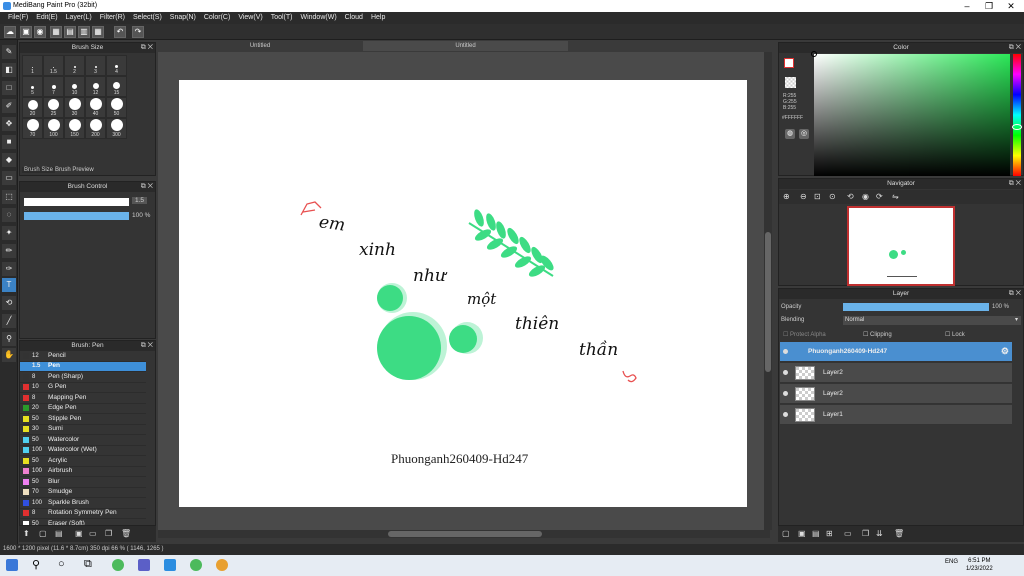  What do you see at coordinates (83, 514) in the screenshot?
I see `brush-list-item: 8 Rotation Symmetry Pen` at bounding box center [83, 514].